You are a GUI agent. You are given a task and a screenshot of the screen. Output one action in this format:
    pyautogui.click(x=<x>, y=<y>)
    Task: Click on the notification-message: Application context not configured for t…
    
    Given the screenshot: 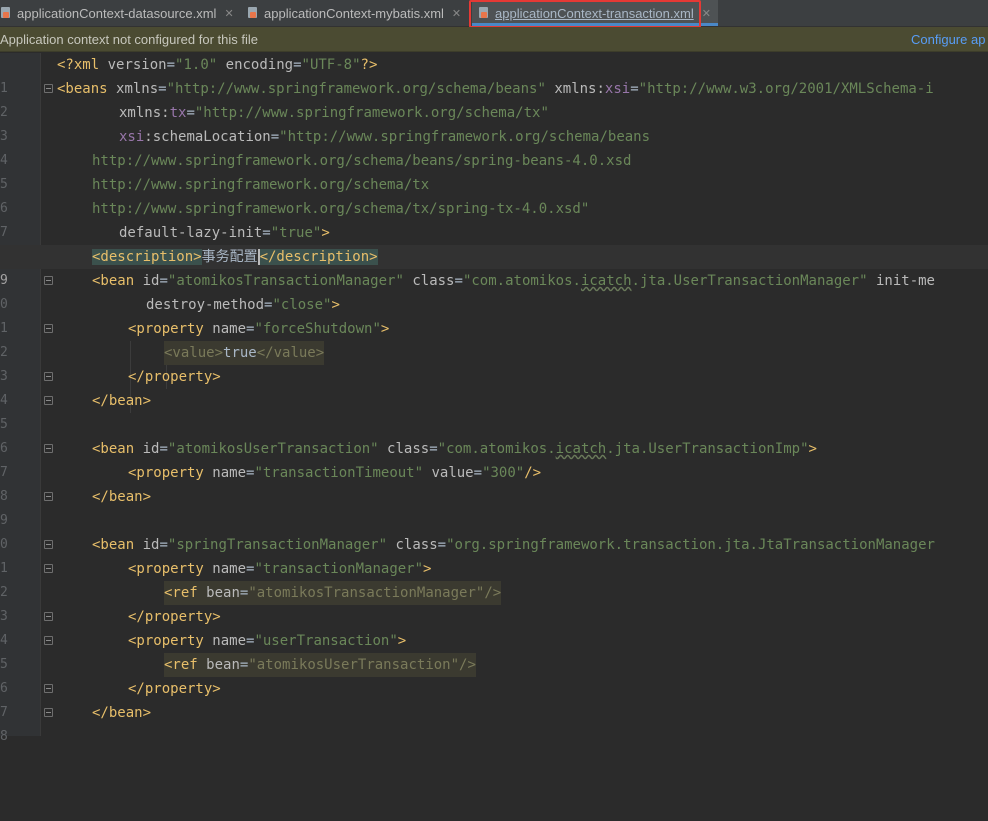 What is the action you would take?
    pyautogui.click(x=129, y=39)
    